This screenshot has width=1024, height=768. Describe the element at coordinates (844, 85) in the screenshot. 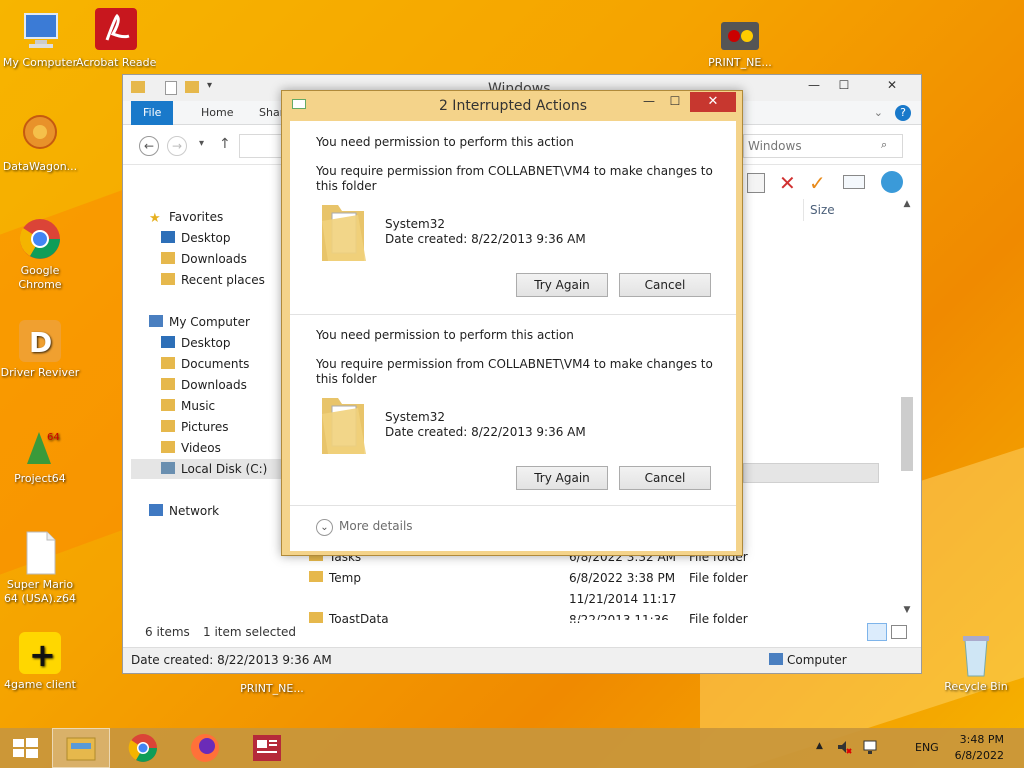

I see `maximize-button: ☐` at that location.